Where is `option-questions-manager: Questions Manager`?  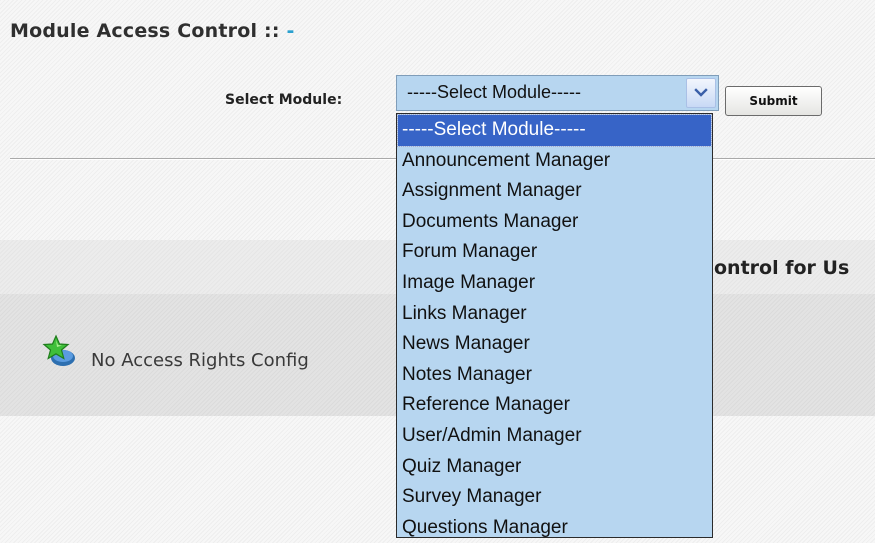 option-questions-manager: Questions Manager is located at coordinates (554, 528).